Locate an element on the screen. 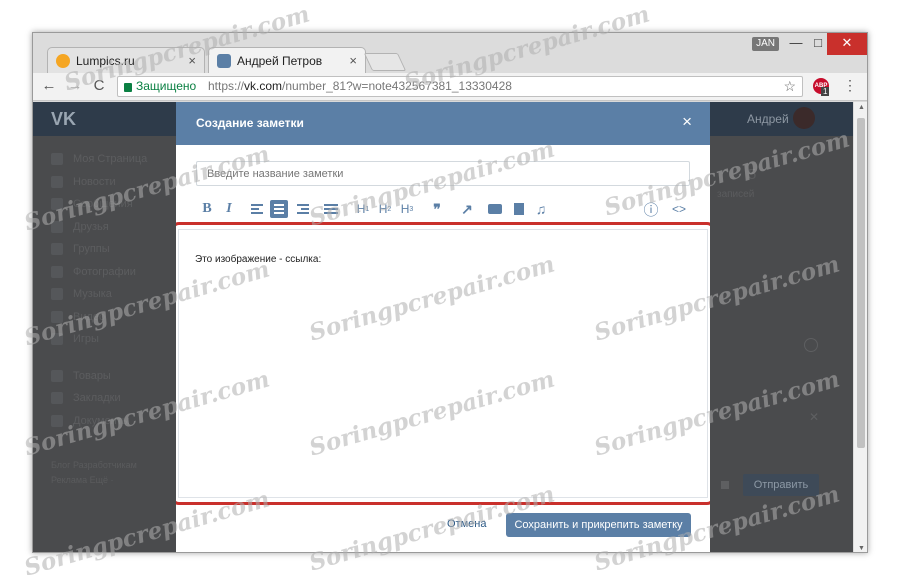  heading3-button: H3 is located at coordinates (407, 209).